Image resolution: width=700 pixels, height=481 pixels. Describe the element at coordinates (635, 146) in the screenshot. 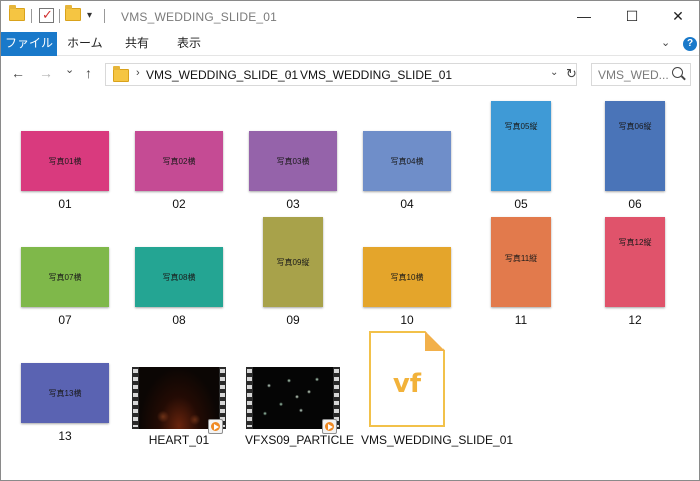

I see `image-thumbnail: 写真06縦` at that location.